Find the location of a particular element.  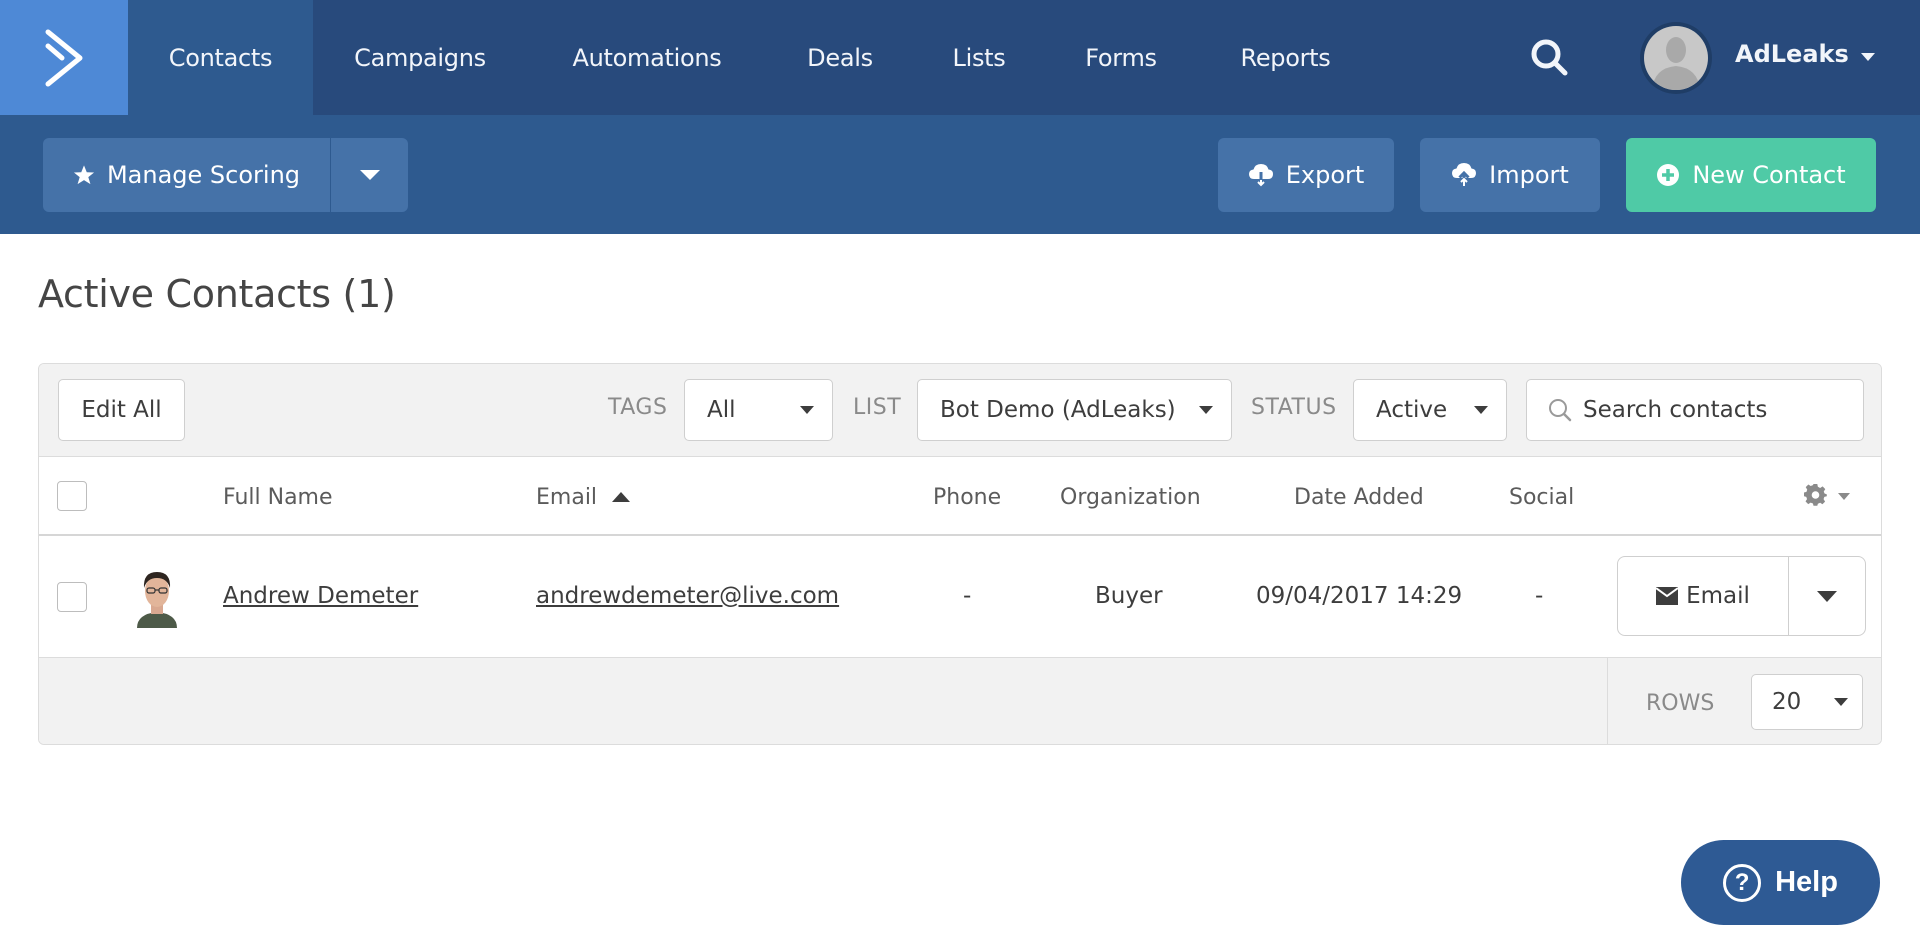

contact-actions-dropdown is located at coordinates (1827, 596).